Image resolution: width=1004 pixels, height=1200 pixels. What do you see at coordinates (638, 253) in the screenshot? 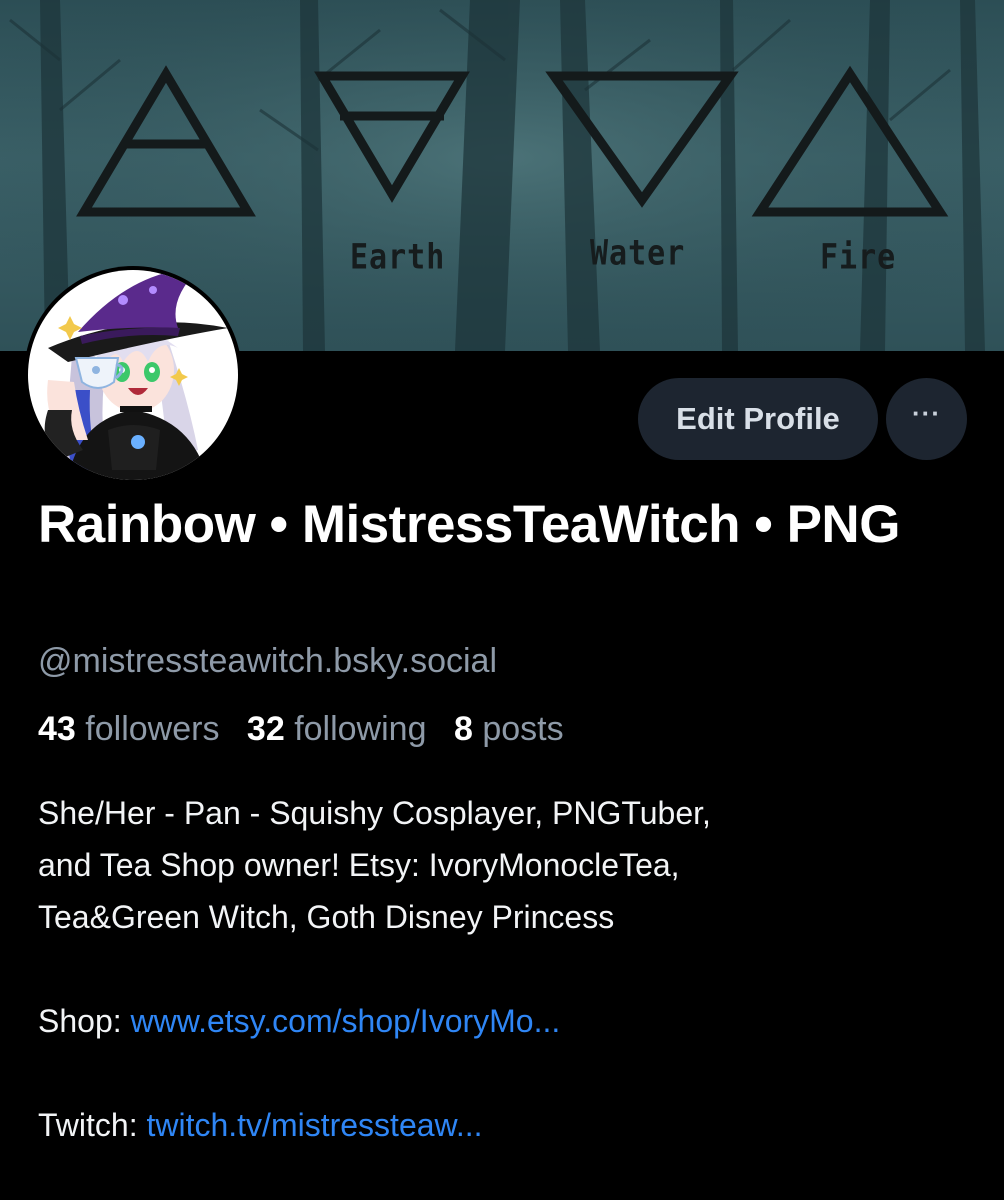
I see `water-label: Water` at bounding box center [638, 253].